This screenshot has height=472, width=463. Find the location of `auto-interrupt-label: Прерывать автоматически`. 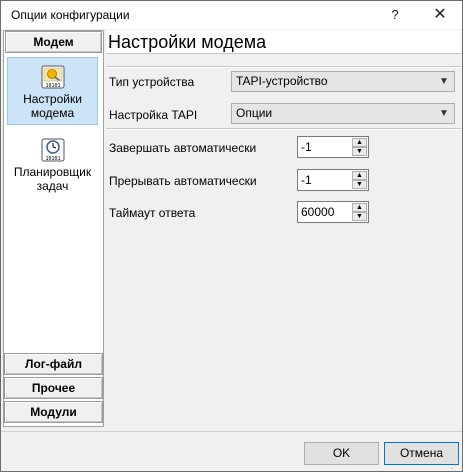

auto-interrupt-label: Прерывать автоматически is located at coordinates (183, 181).